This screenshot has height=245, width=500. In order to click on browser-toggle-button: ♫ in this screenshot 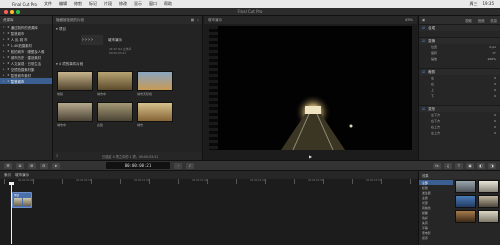, I will do `click(448, 165)`.